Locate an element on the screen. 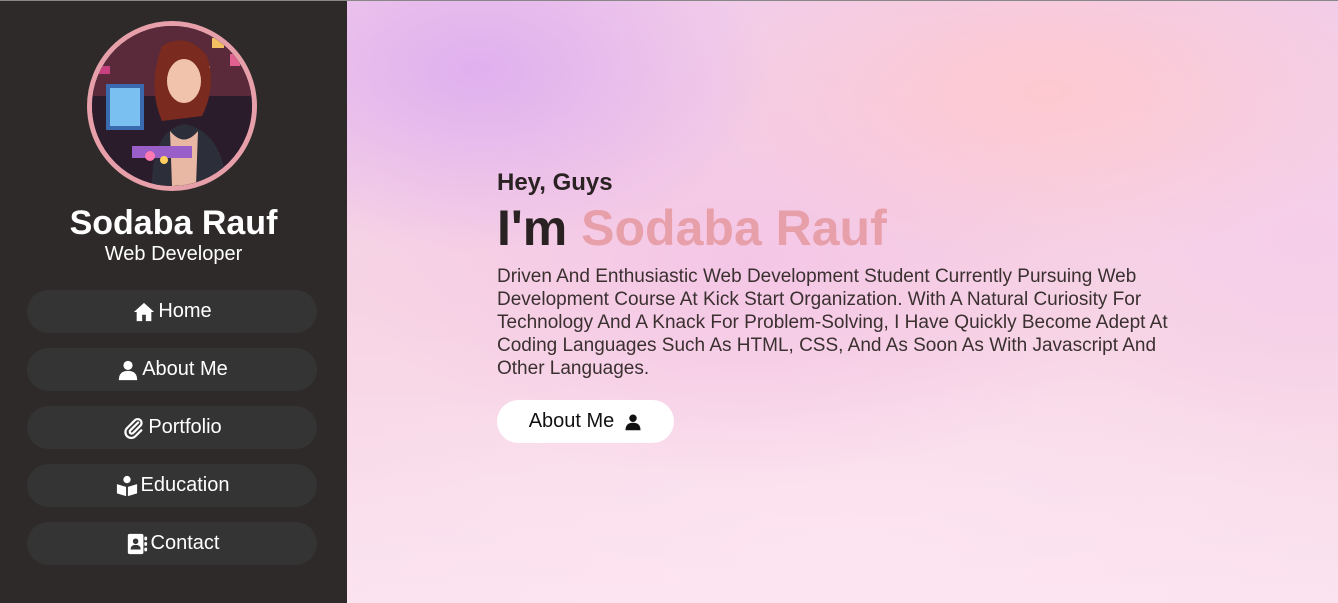 The image size is (1338, 603). home-icon is located at coordinates (144, 312).